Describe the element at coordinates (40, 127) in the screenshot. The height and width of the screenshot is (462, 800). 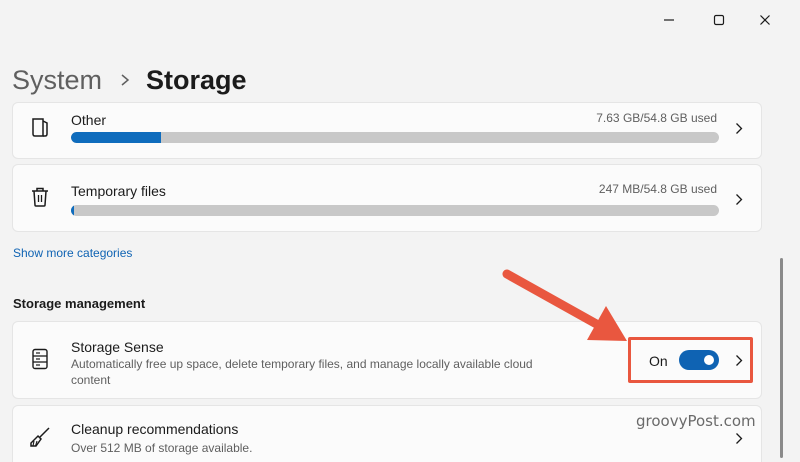
I see `document-icon` at that location.